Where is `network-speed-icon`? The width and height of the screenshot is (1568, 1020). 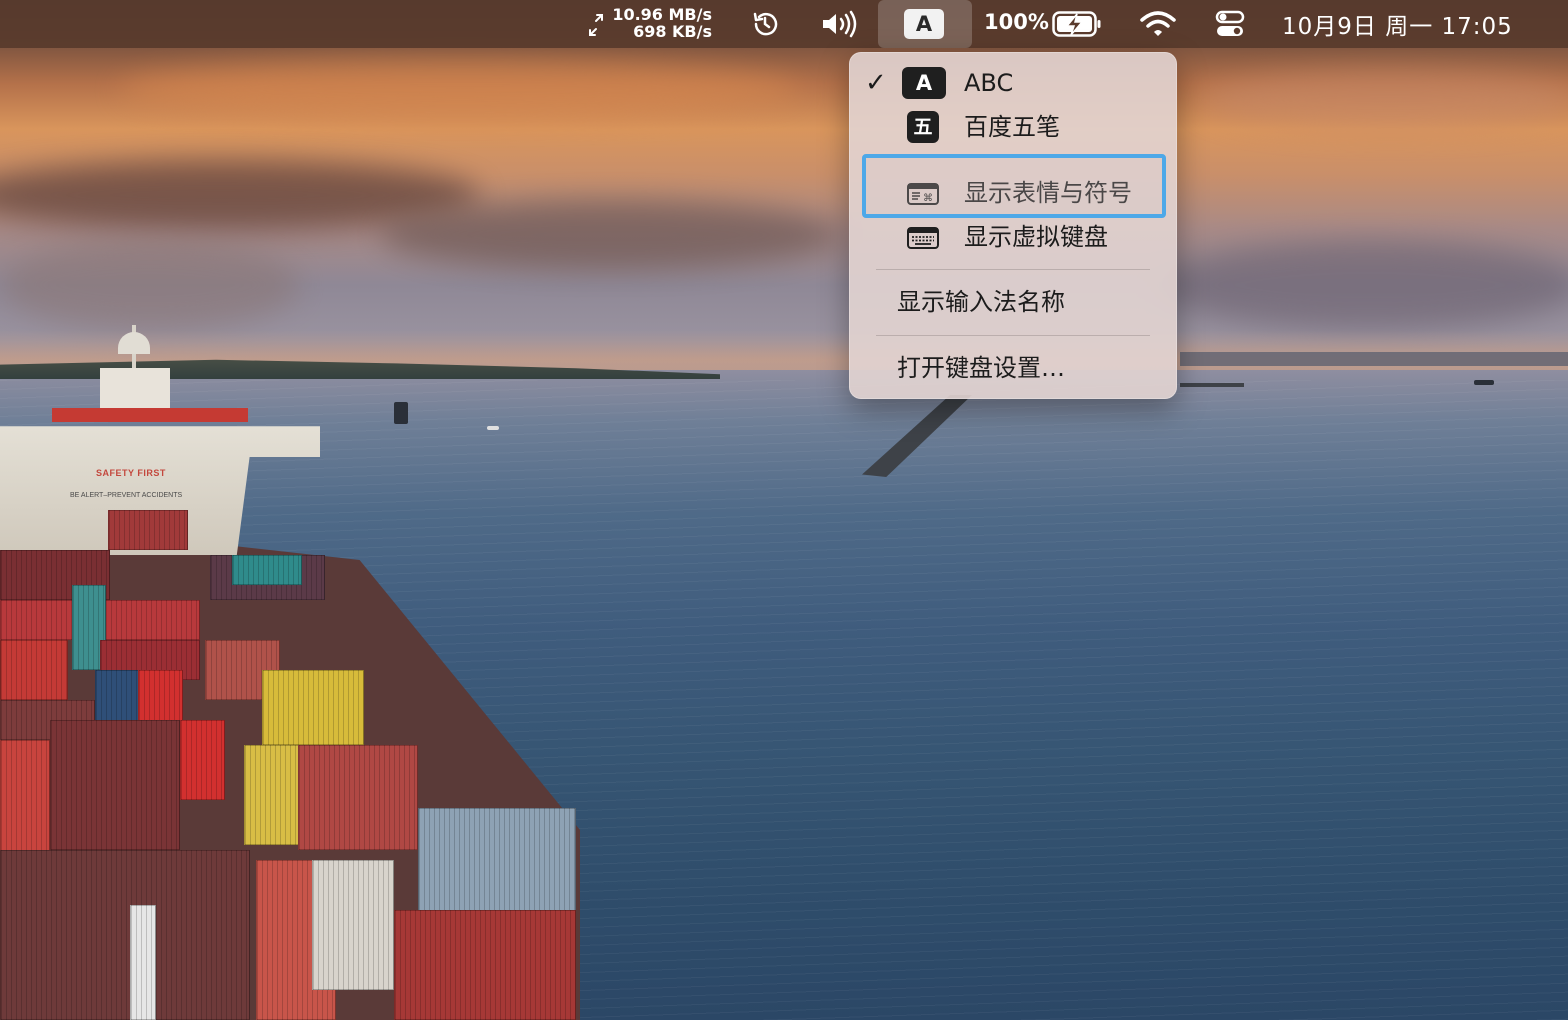 network-speed-icon is located at coordinates (596, 25).